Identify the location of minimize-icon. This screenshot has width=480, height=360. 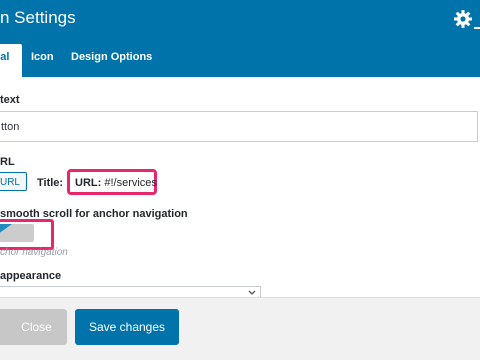
(477, 28).